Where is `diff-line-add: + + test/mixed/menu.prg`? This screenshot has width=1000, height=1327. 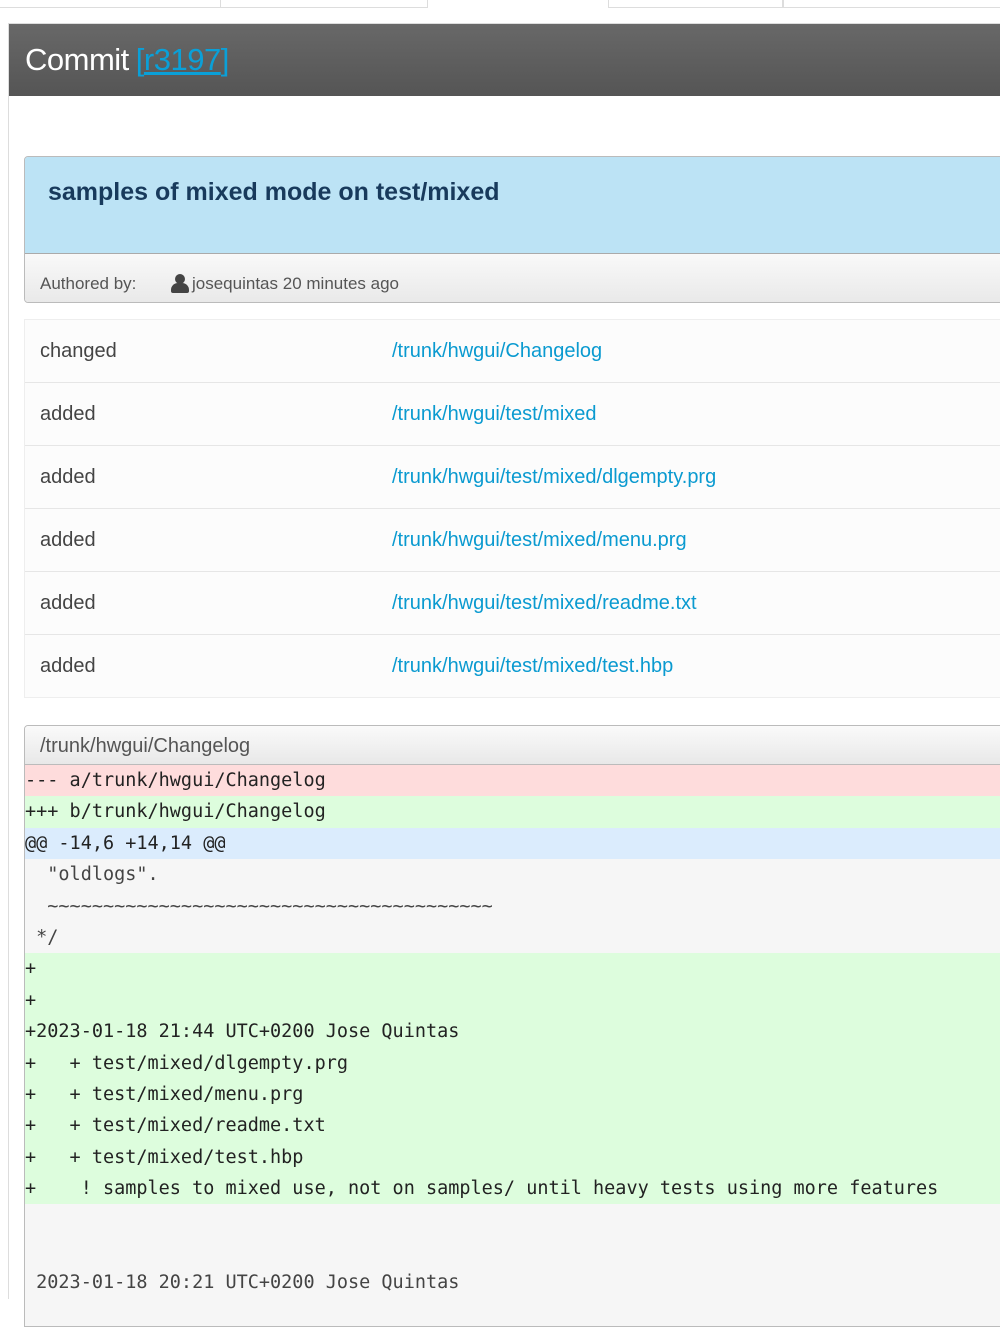
diff-line-add: + + test/mixed/menu.prg is located at coordinates (512, 1094).